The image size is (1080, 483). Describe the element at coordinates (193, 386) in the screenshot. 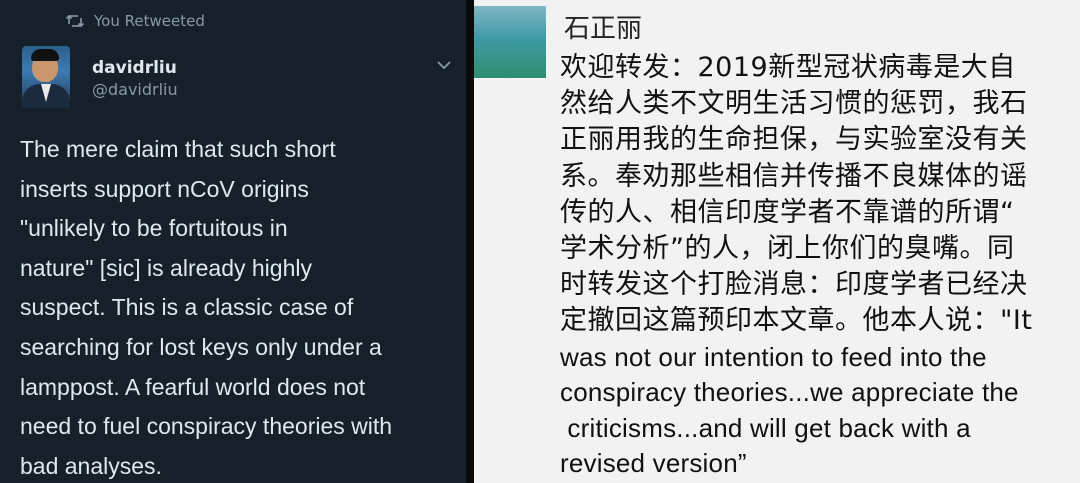

I see `tweet-line: lamppost. A fearful world does not` at that location.